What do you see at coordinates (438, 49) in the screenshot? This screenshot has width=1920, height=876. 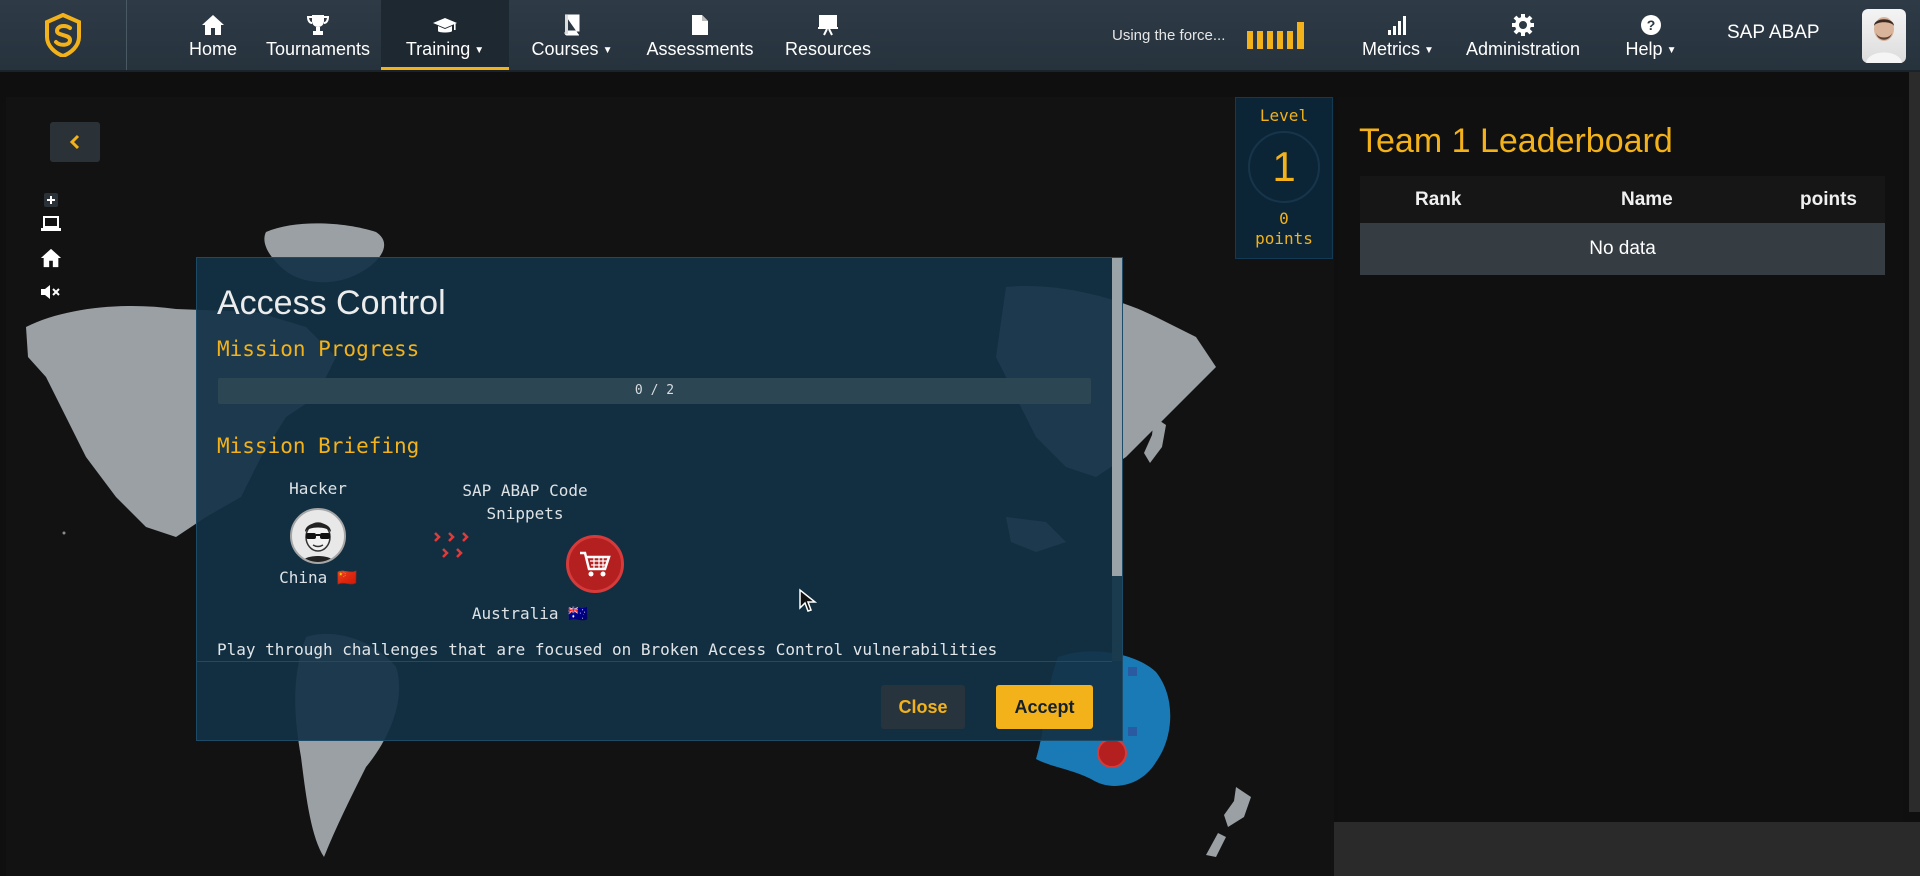 I see `nav-training-label: Training` at bounding box center [438, 49].